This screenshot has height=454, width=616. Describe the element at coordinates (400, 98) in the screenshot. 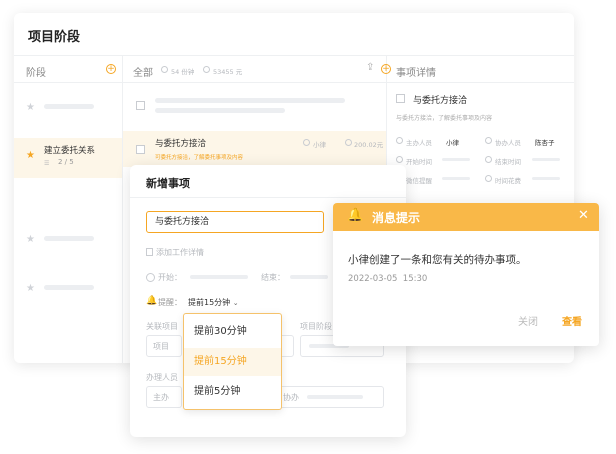

I see `detail-checkbox` at that location.